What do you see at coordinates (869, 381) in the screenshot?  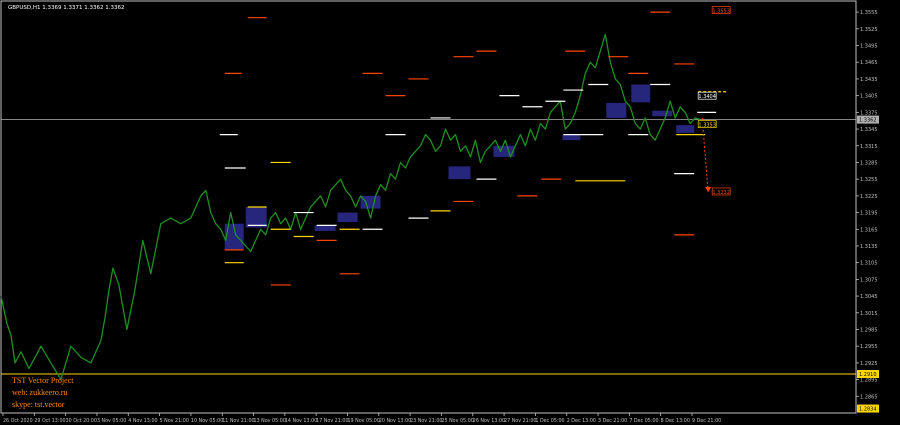 I see `y-tick-label-22: 1.2895` at bounding box center [869, 381].